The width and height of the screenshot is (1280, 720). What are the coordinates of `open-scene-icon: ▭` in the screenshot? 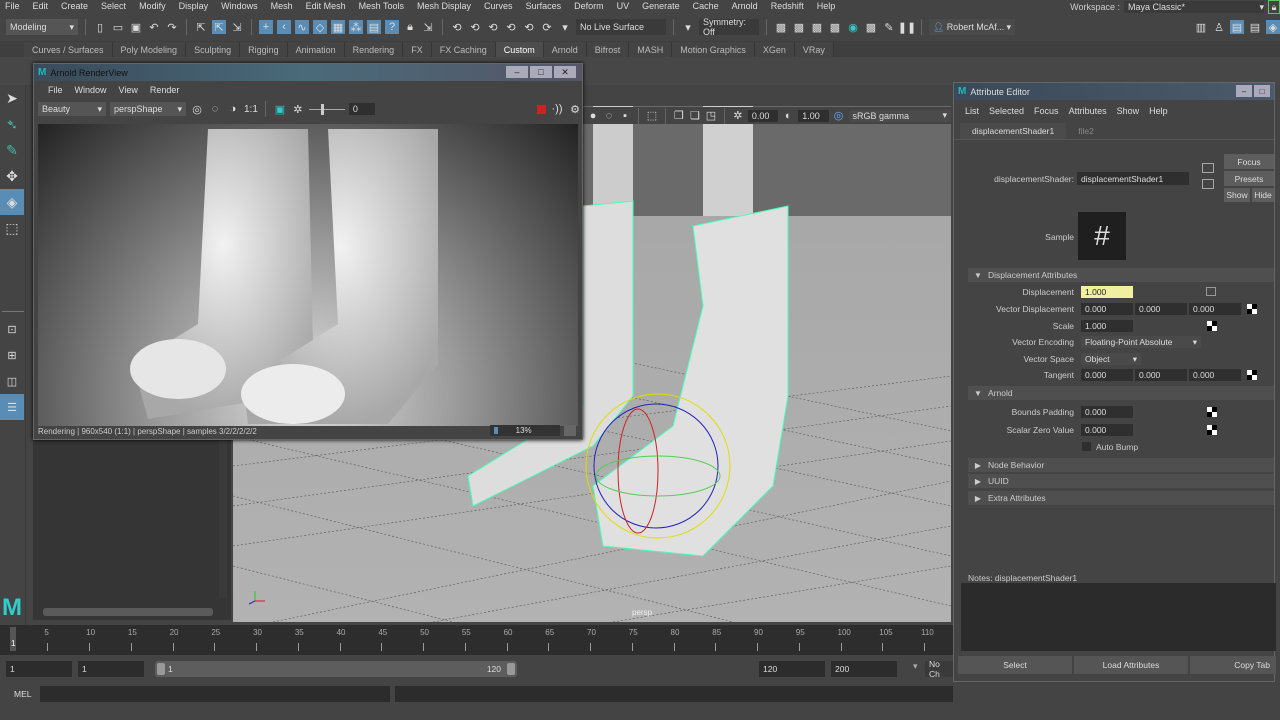 It's located at (118, 27).